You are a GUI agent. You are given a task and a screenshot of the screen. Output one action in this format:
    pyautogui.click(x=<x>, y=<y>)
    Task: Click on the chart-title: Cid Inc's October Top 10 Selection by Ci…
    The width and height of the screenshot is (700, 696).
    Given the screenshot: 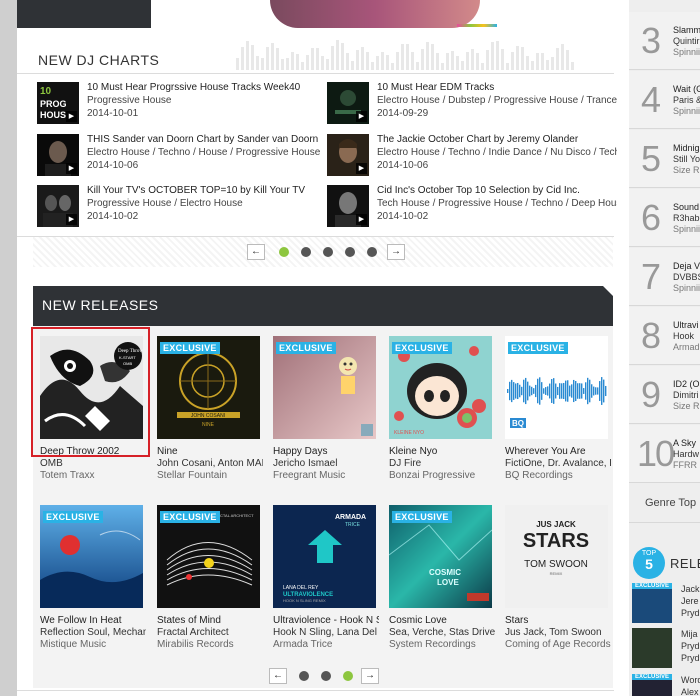 What is the action you would take?
    pyautogui.click(x=497, y=190)
    